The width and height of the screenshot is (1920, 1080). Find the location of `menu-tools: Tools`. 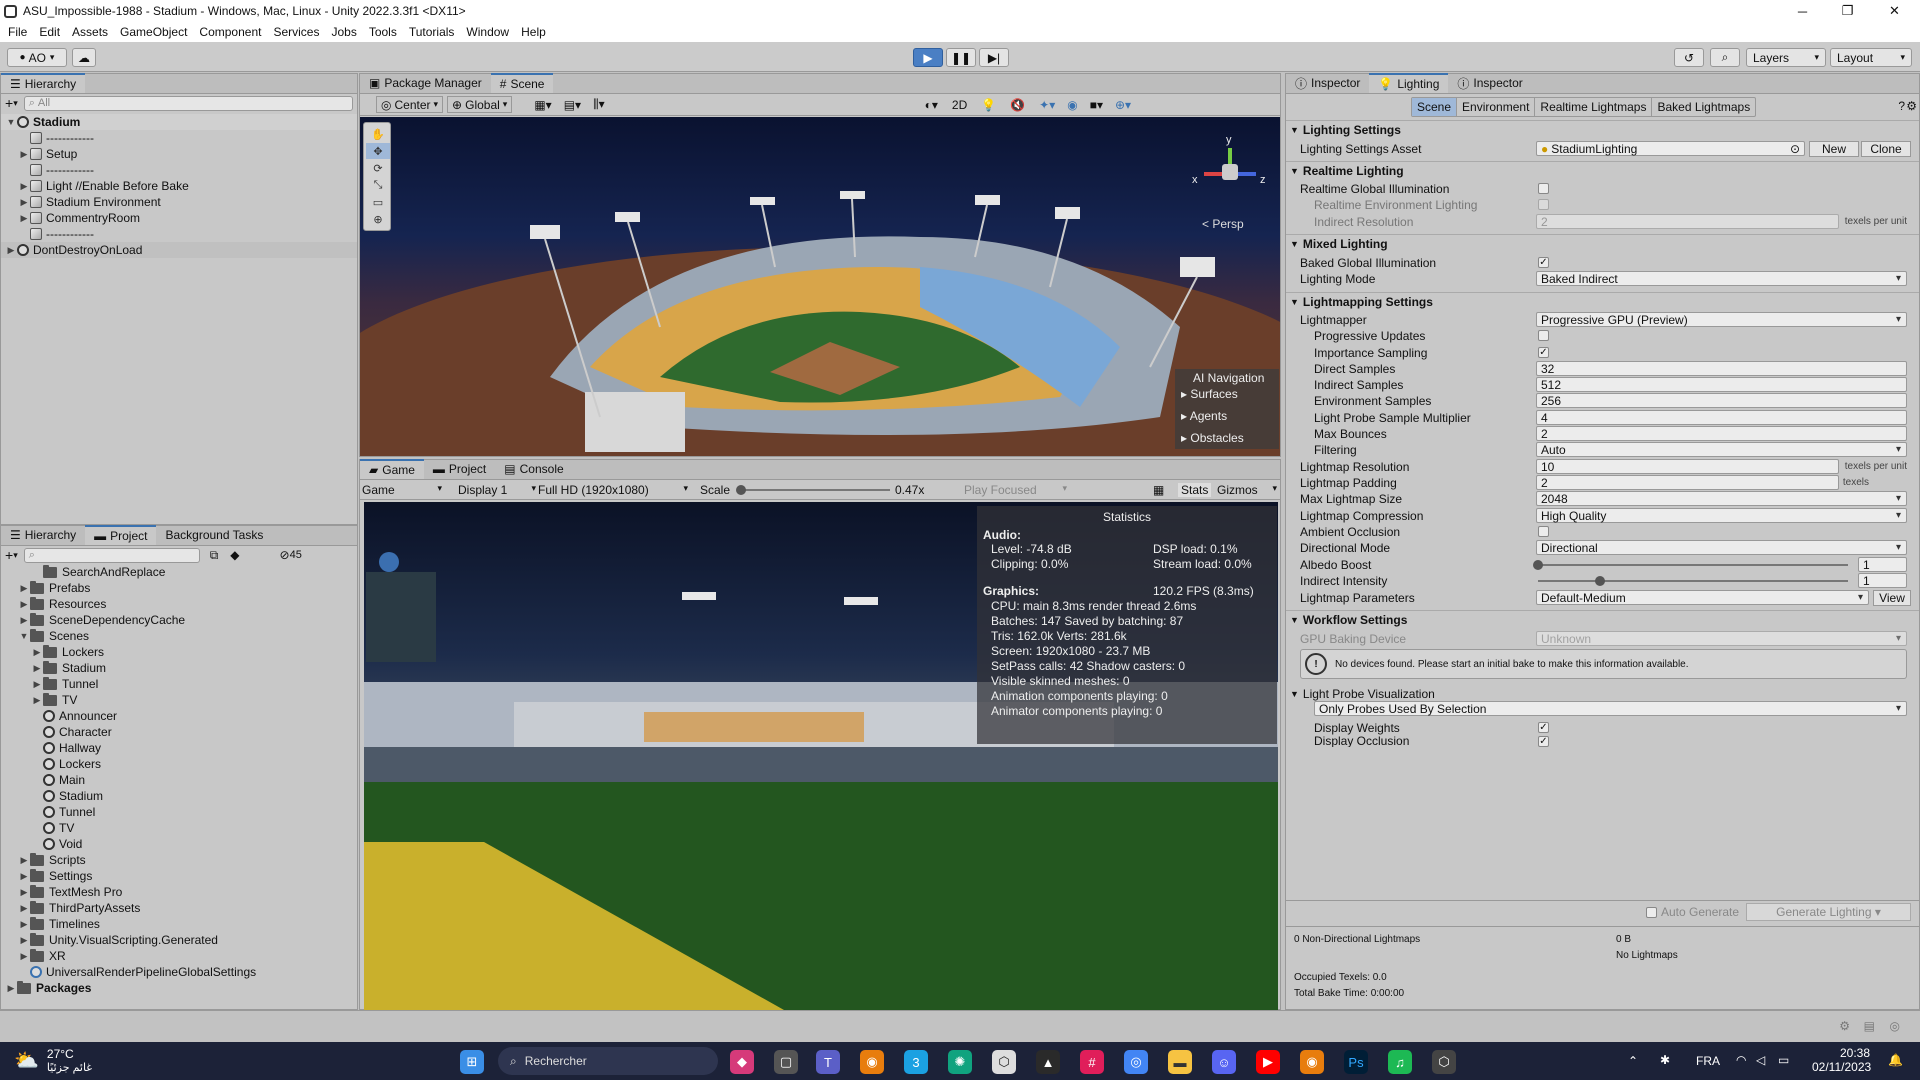

menu-tools: Tools is located at coordinates (385, 32).